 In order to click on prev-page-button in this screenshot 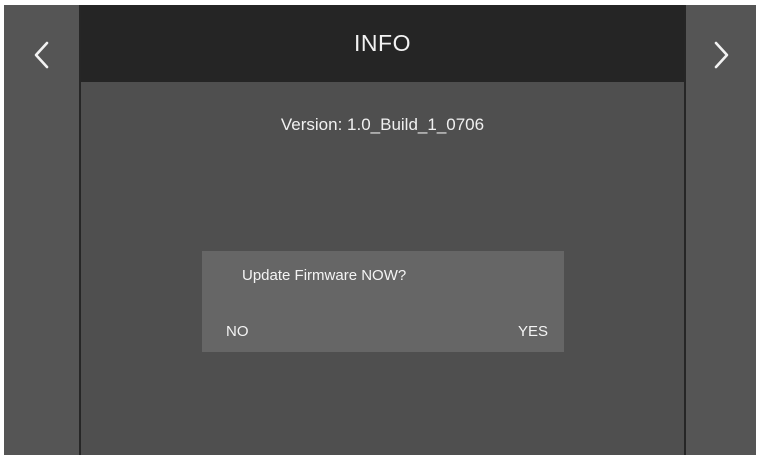, I will do `click(42, 55)`.